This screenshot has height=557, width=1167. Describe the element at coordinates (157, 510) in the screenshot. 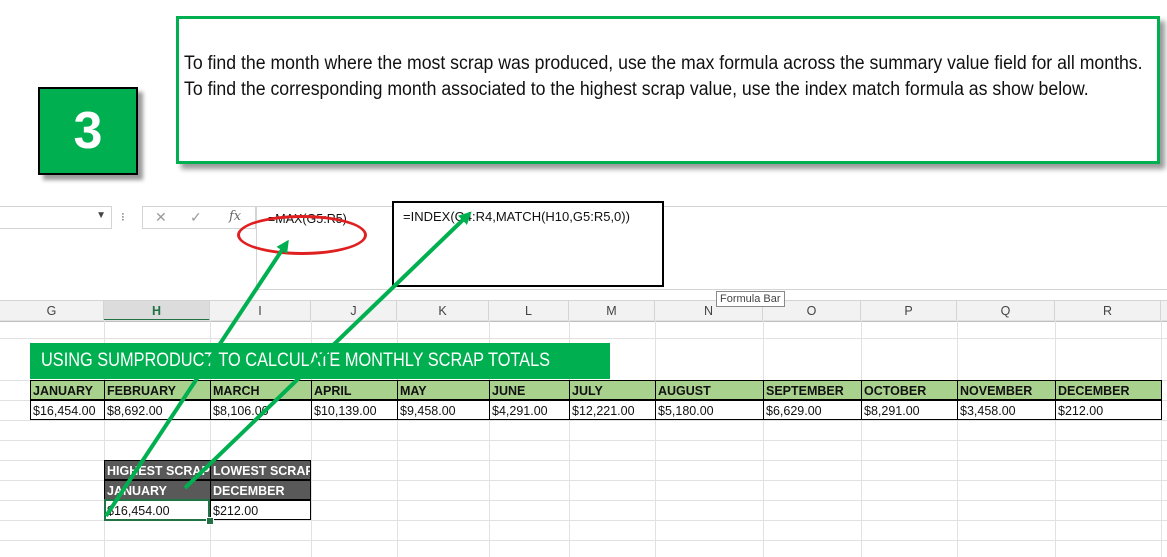

I see `active-cell-selection` at that location.